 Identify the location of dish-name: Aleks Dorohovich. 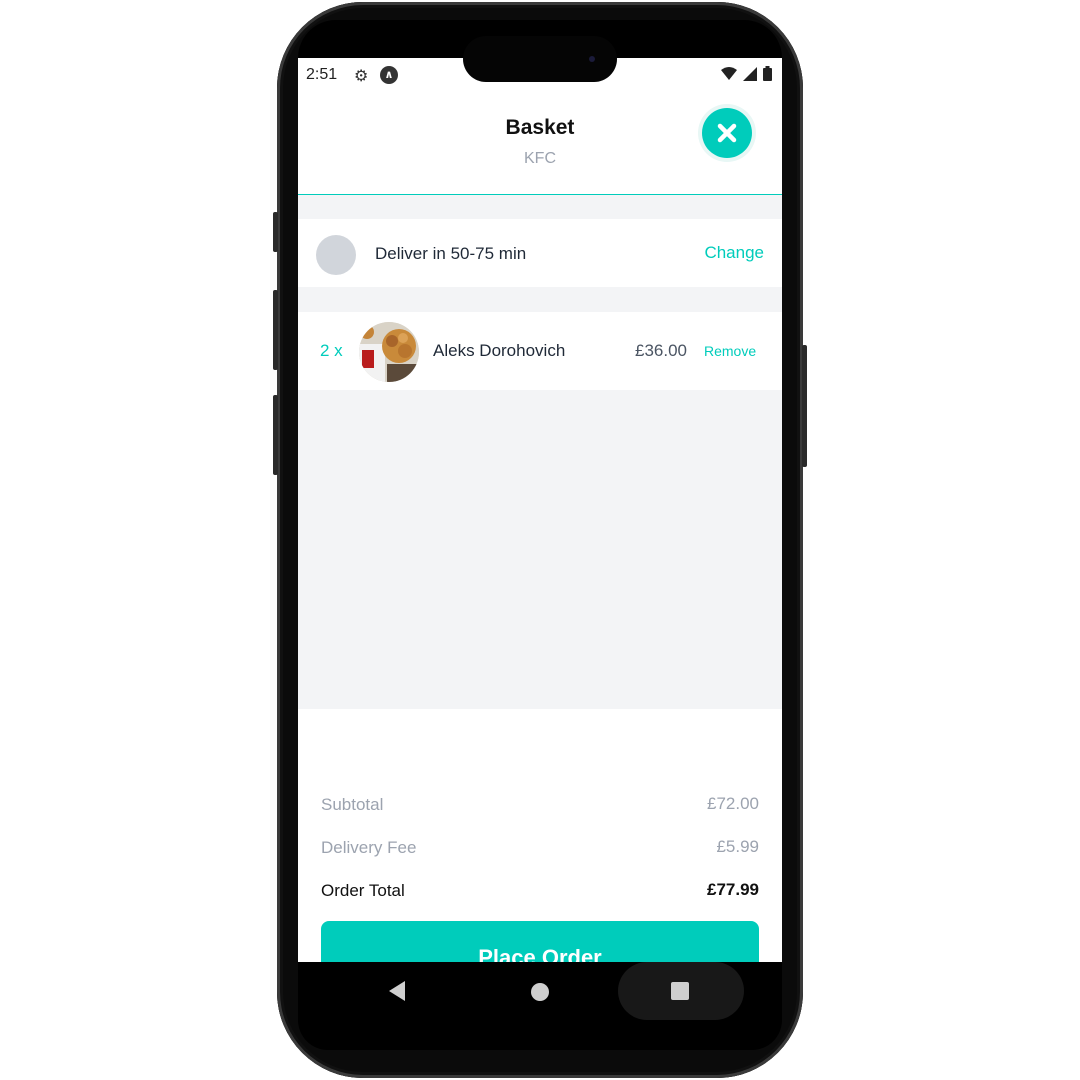
(499, 350).